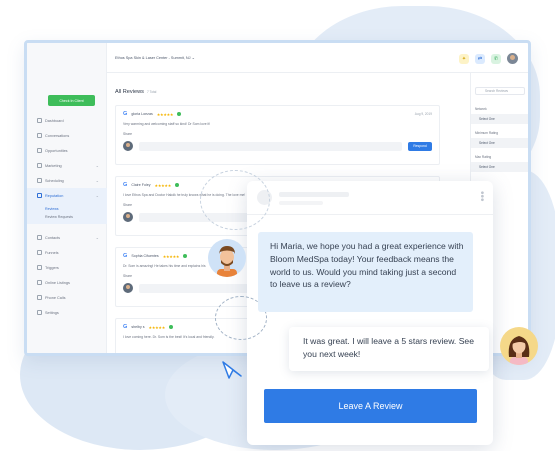 The image size is (555, 451). Describe the element at coordinates (67, 165) in the screenshot. I see `sidebar-item-marketing: Marketing ⌄` at that location.